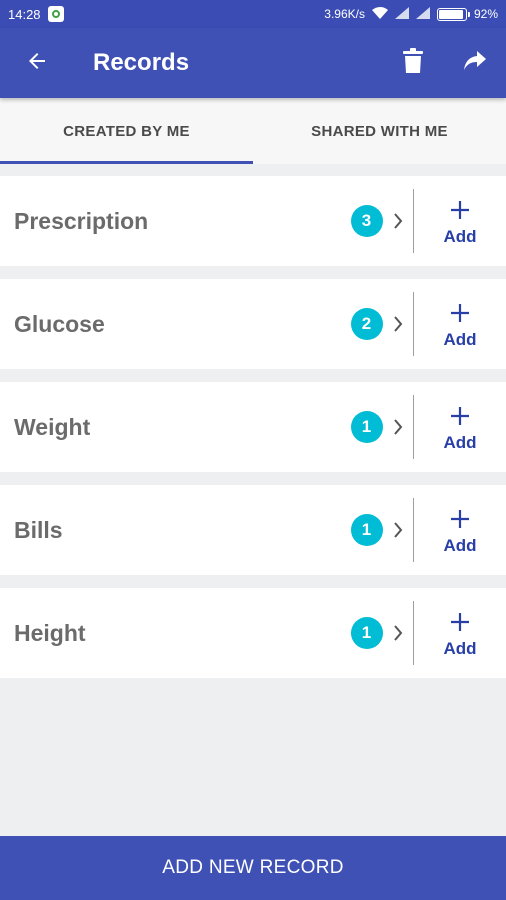 The height and width of the screenshot is (900, 506). Describe the element at coordinates (24, 14) in the screenshot. I see `status-time: 14:28` at that location.